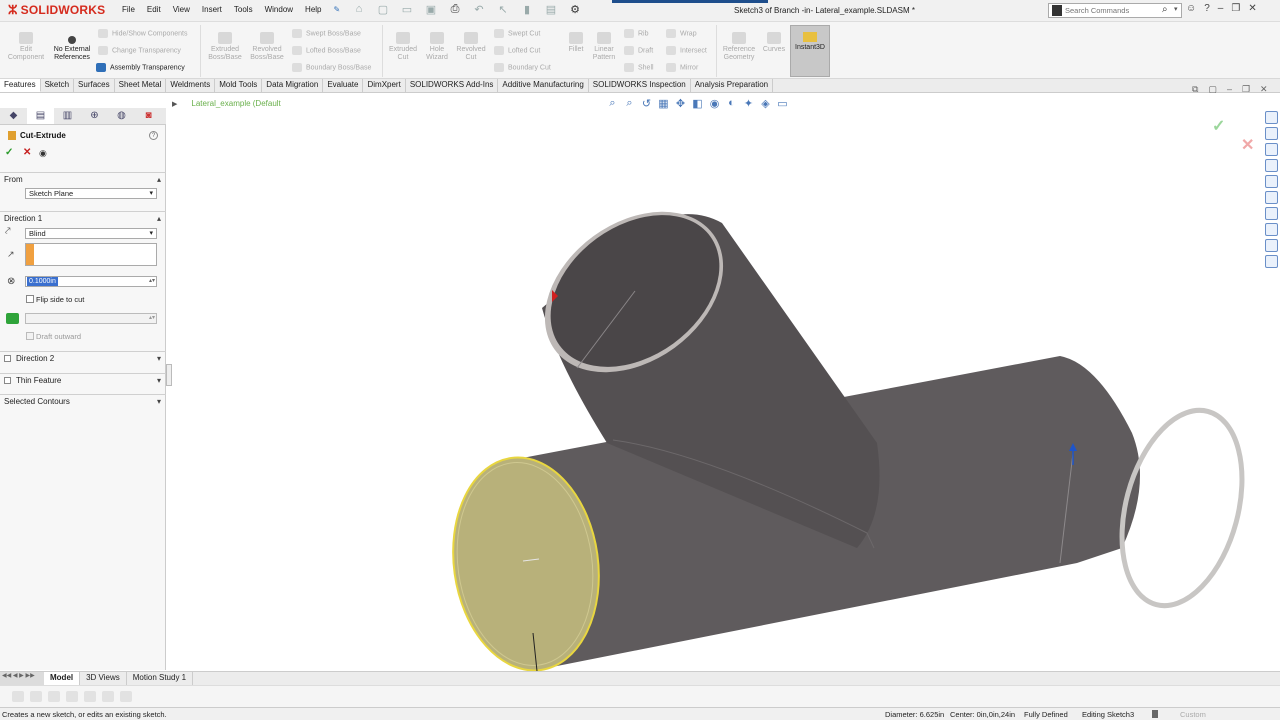  I want to click on tab-dimxpert: DimXpert, so click(384, 85).